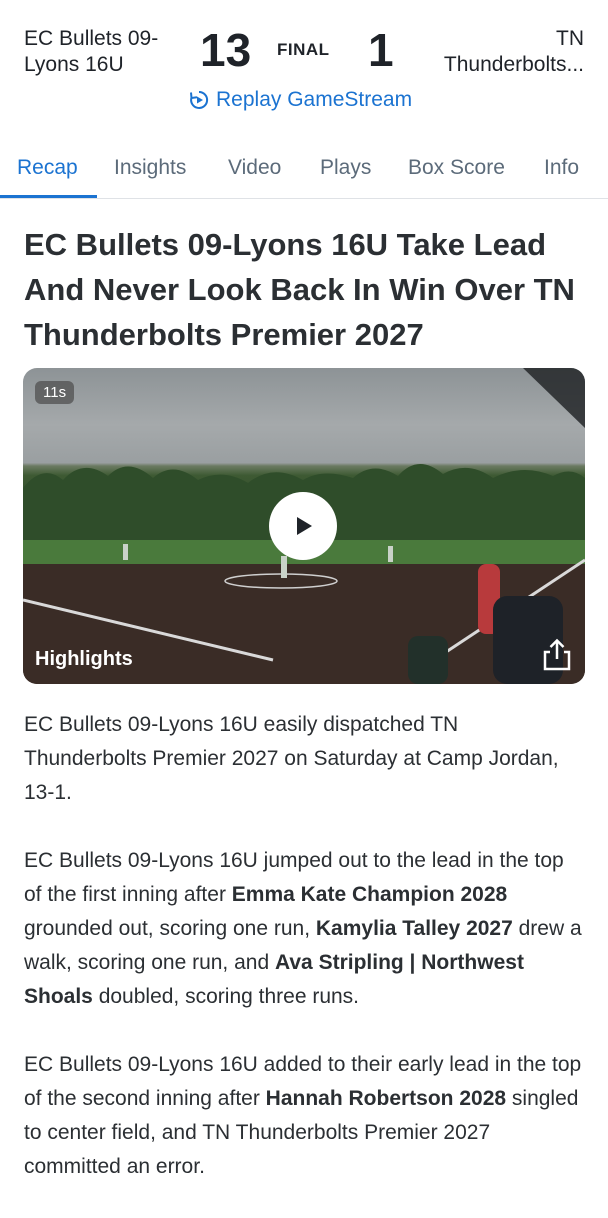 The width and height of the screenshot is (608, 1218). I want to click on play-icon, so click(304, 526).